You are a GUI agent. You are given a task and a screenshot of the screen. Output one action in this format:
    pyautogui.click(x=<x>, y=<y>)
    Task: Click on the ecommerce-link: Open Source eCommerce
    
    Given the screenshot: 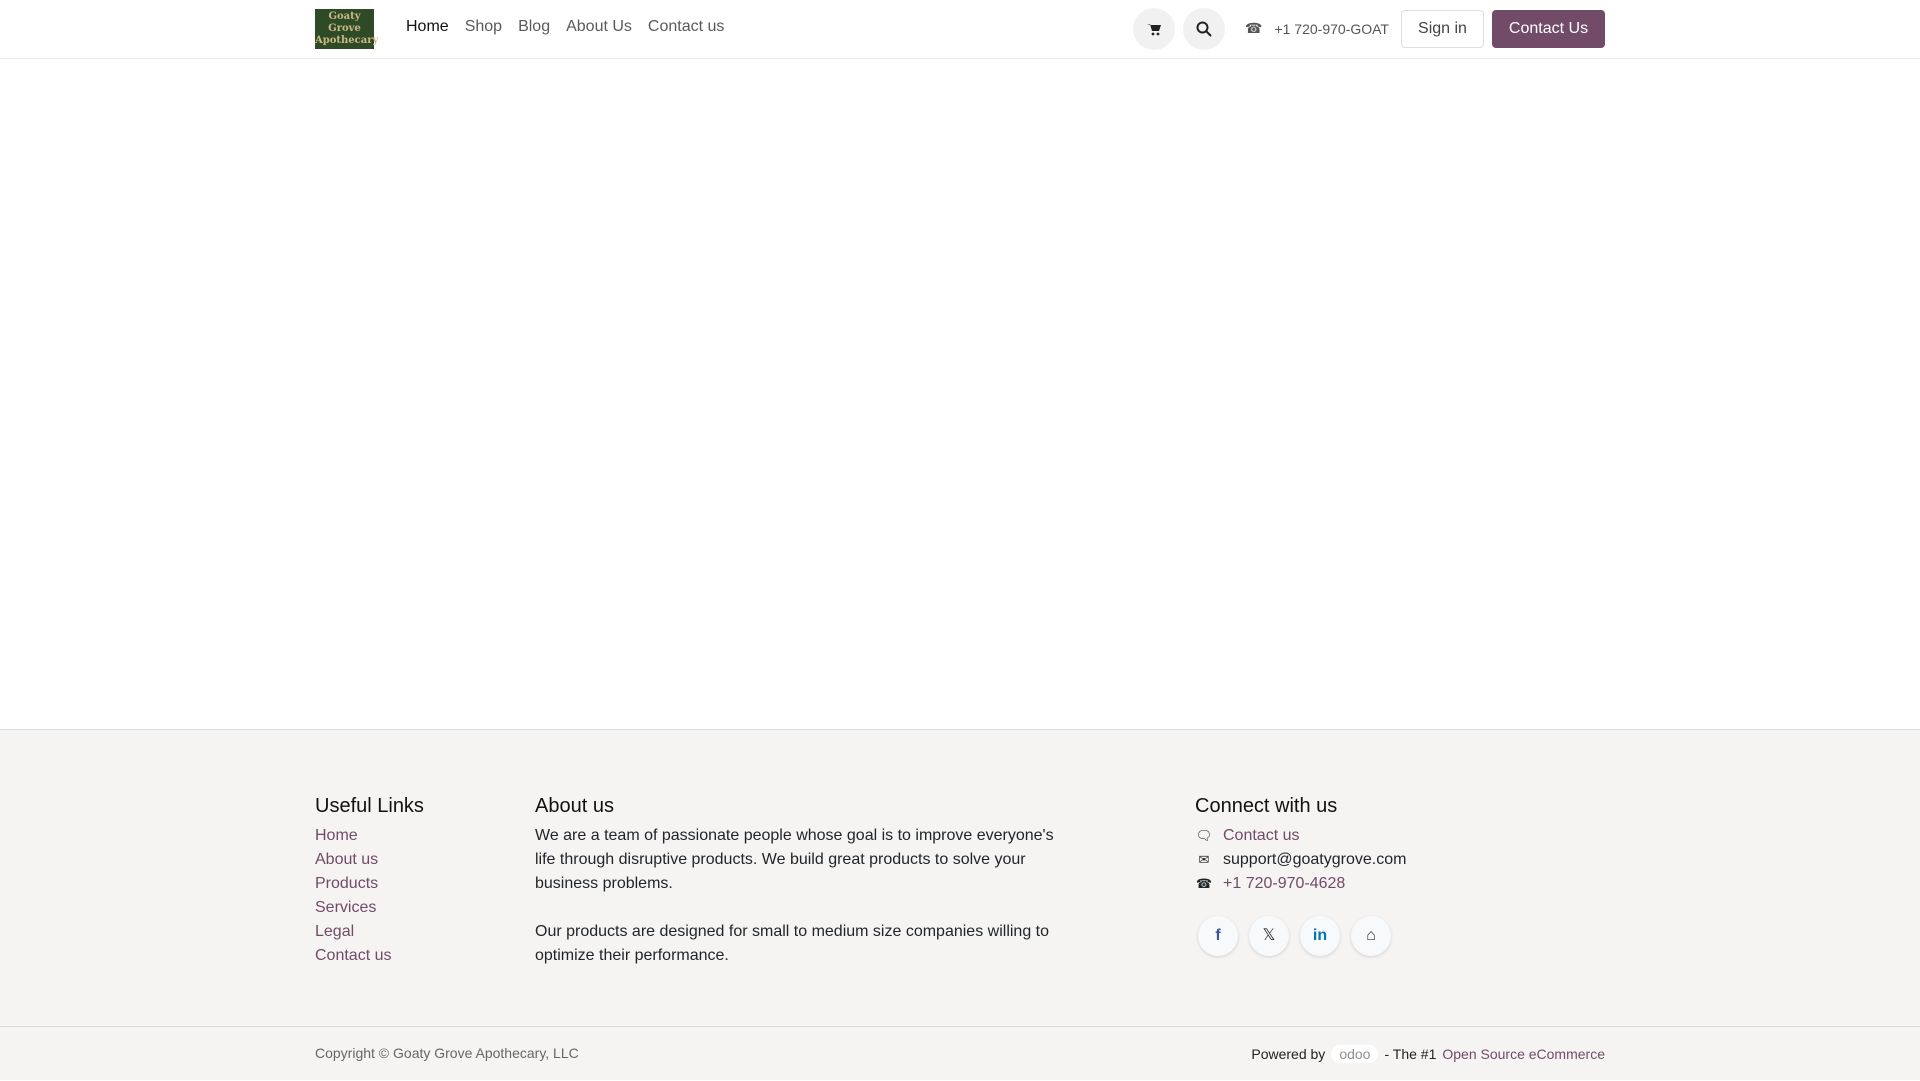 What is the action you would take?
    pyautogui.click(x=1523, y=1054)
    